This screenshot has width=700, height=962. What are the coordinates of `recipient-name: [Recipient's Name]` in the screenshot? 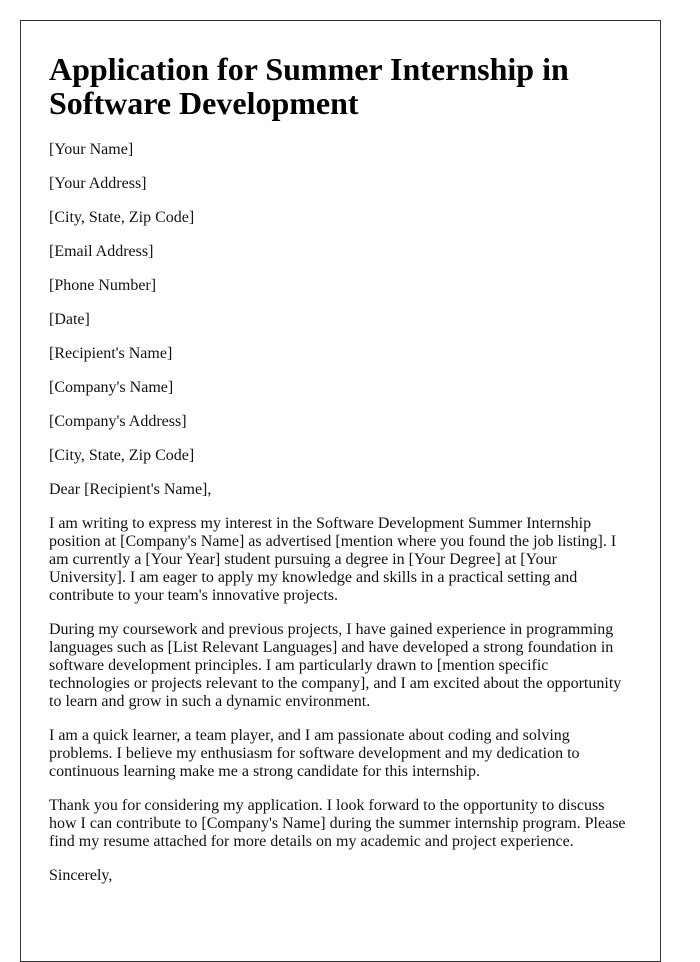 It's located at (111, 353).